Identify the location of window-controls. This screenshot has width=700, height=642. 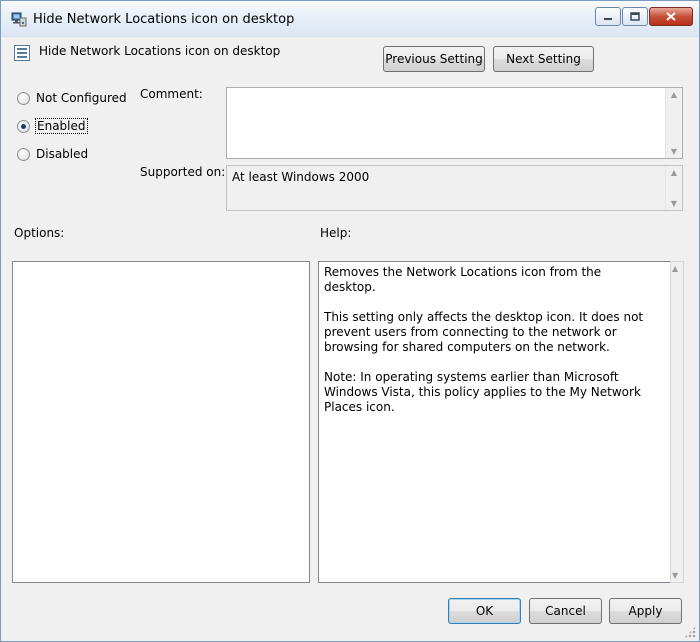
(643, 17).